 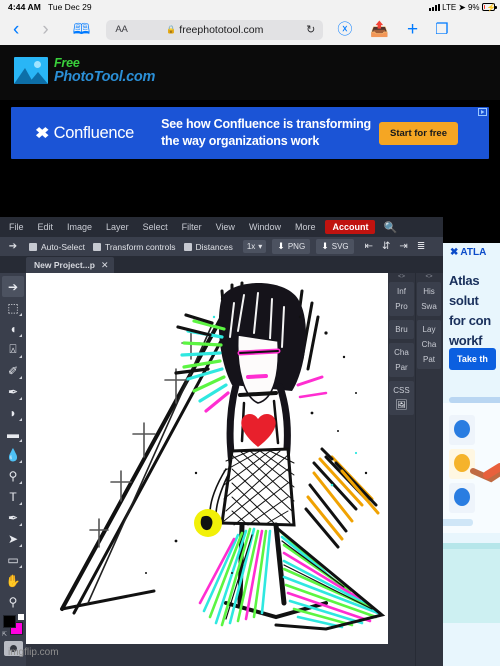 What do you see at coordinates (13, 538) in the screenshot?
I see `path-select-tool-icon: ➤` at bounding box center [13, 538].